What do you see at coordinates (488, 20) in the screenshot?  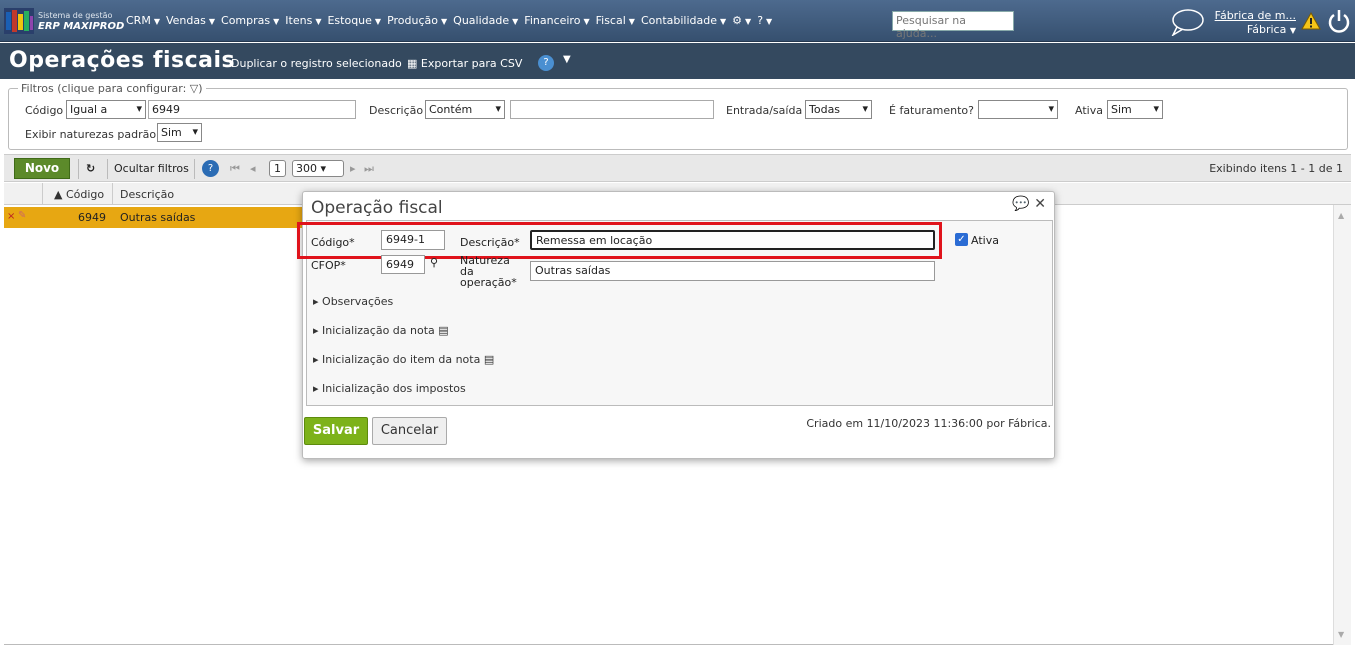 I see `menu-qualidade: Qualidade ▼` at bounding box center [488, 20].